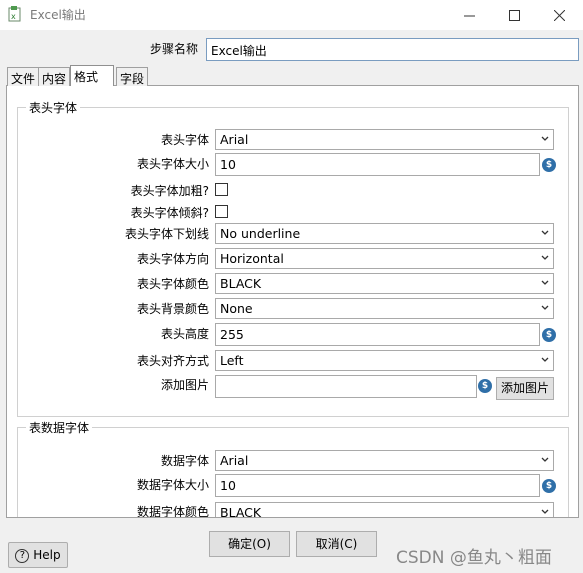 Image resolution: width=583 pixels, height=573 pixels. Describe the element at coordinates (384, 360) in the screenshot. I see `header-align-select: Left` at that location.